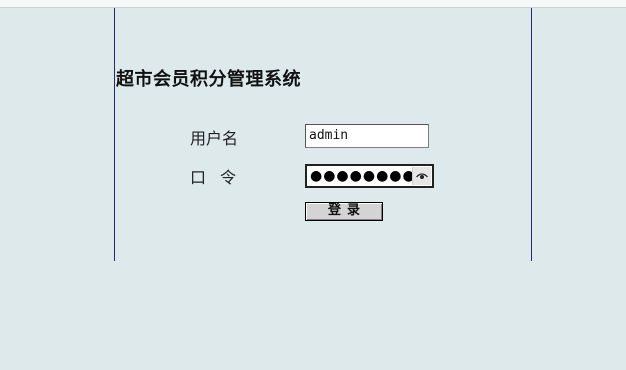 Image resolution: width=626 pixels, height=370 pixels. I want to click on password-label: 口令, so click(220, 177).